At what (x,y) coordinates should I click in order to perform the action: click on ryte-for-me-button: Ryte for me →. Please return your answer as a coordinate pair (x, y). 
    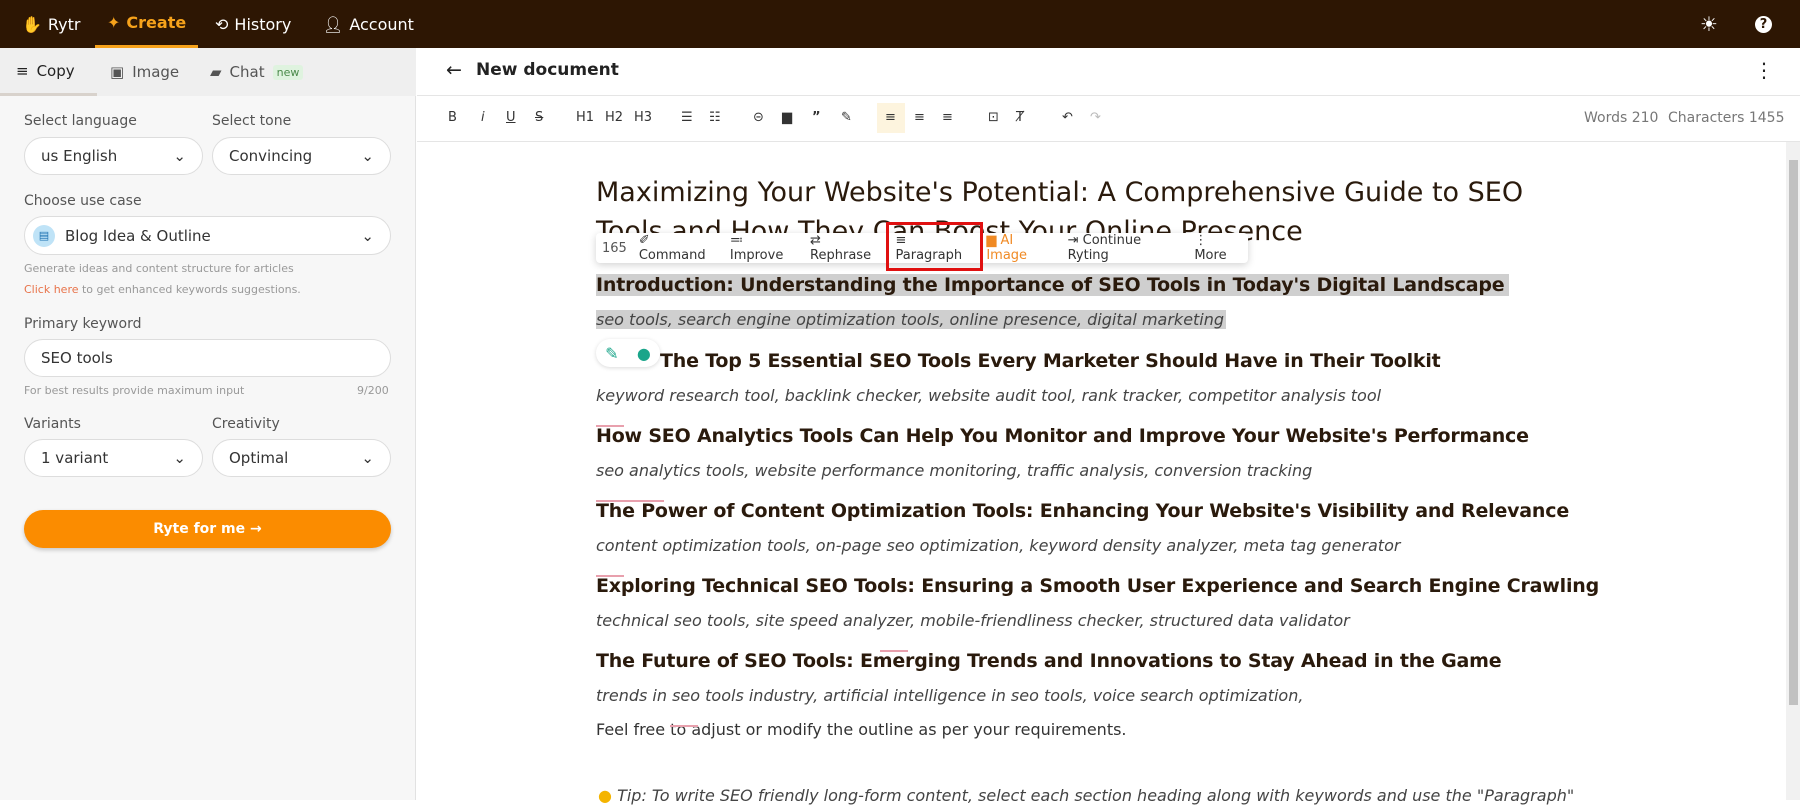
    Looking at the image, I should click on (207, 529).